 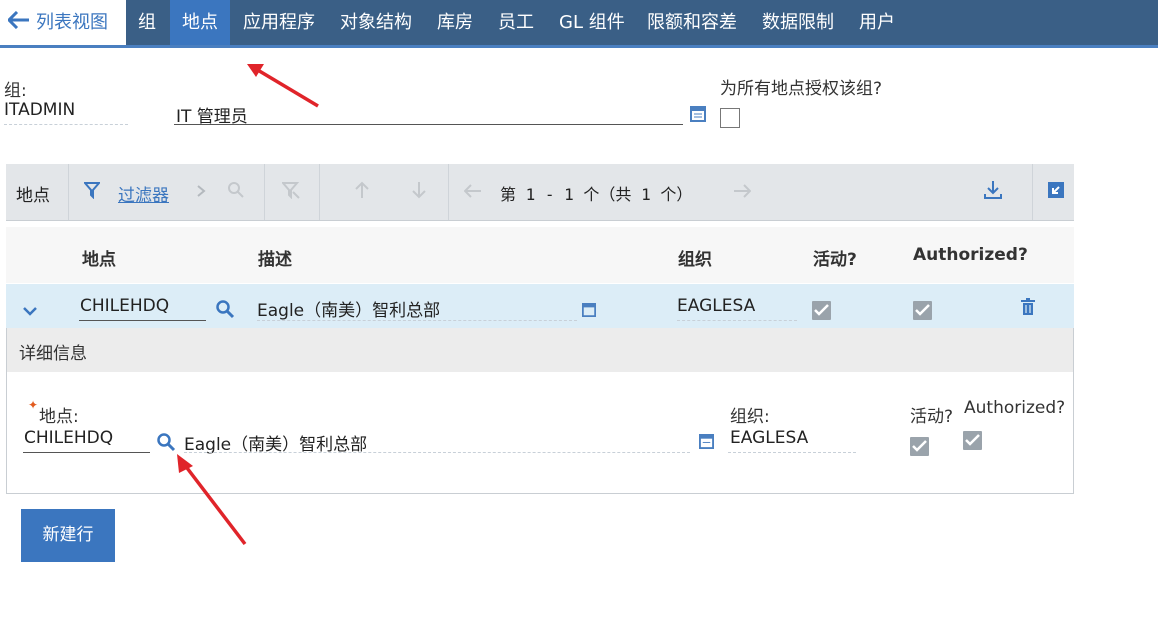 I want to click on clear-filter-icon, so click(x=290, y=192).